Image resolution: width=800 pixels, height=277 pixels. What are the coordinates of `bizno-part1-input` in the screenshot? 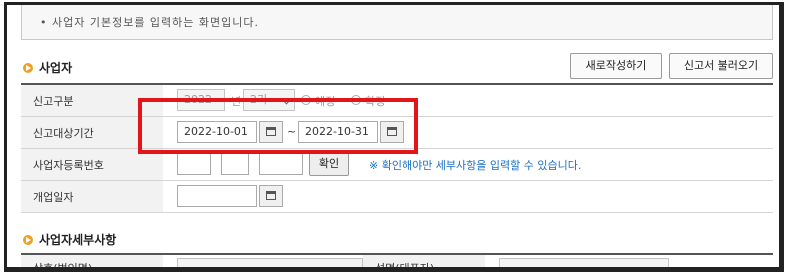 It's located at (194, 164).